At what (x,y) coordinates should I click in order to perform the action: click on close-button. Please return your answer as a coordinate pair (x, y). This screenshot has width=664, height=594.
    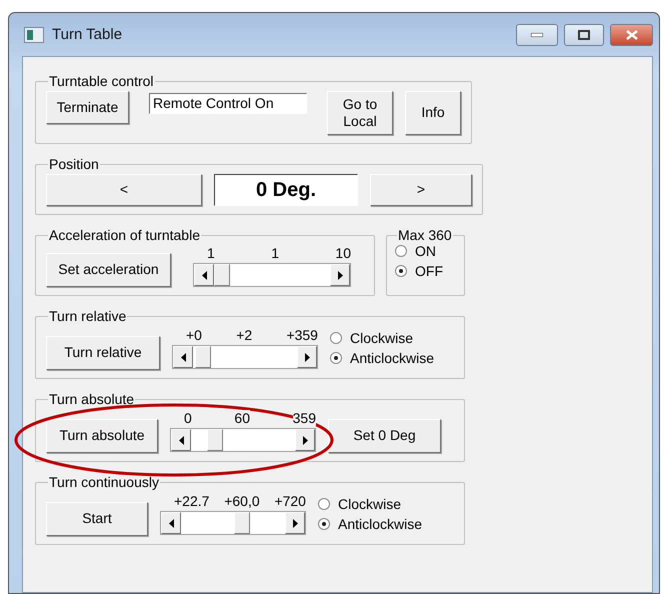
    Looking at the image, I should click on (631, 35).